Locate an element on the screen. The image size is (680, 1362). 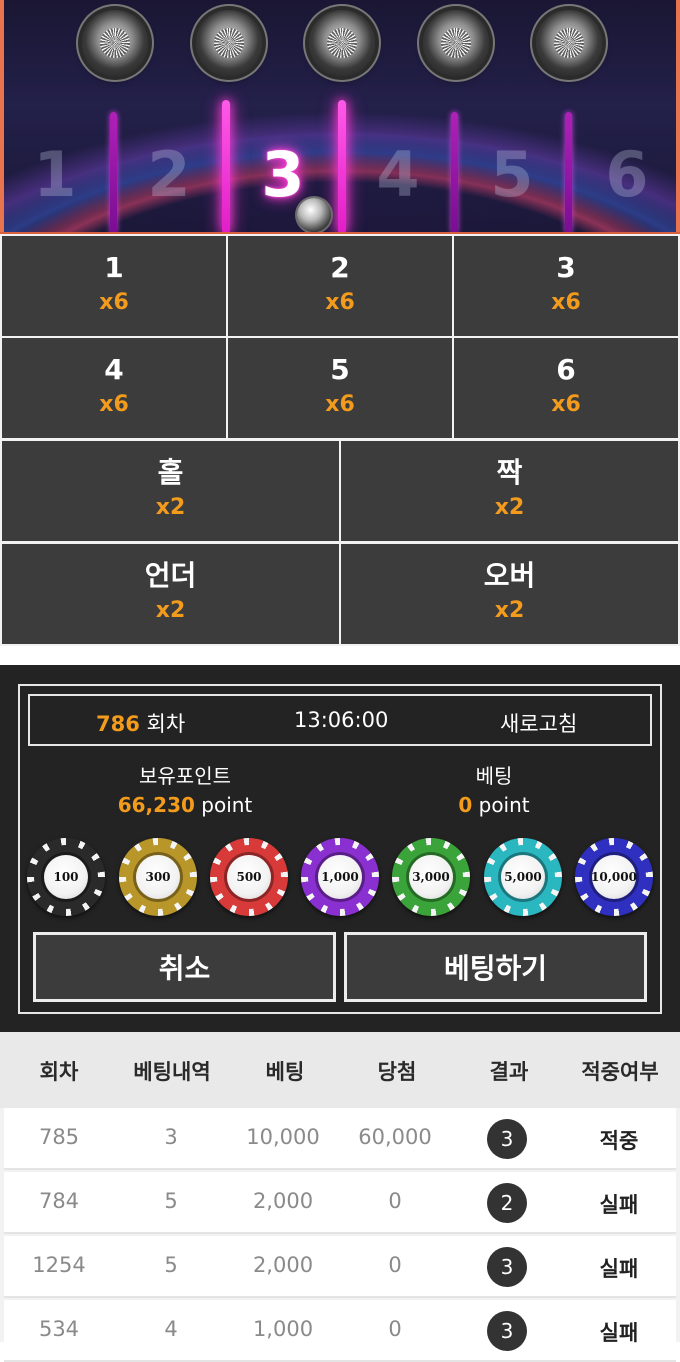
bet-points-number: 0 is located at coordinates (465, 805).